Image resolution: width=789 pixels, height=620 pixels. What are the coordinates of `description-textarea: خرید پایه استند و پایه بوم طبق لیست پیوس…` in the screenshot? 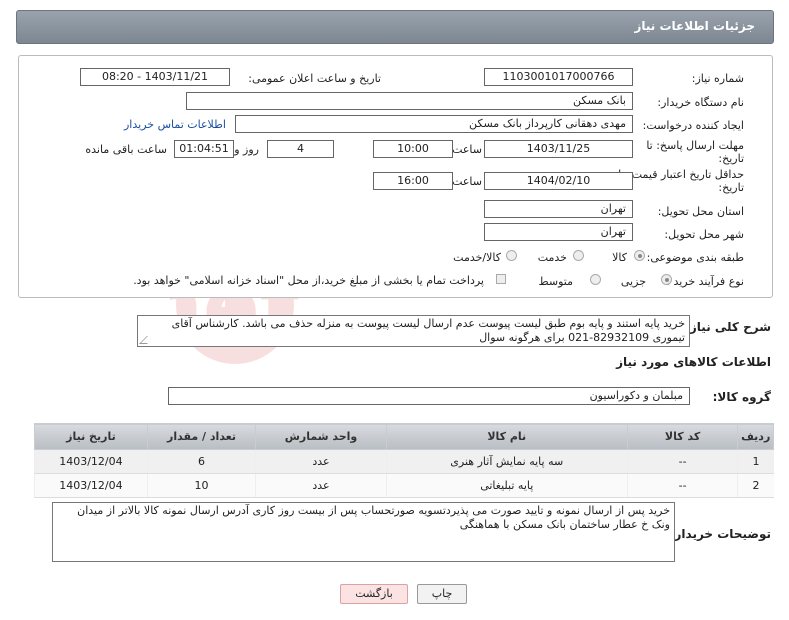 It's located at (413, 331).